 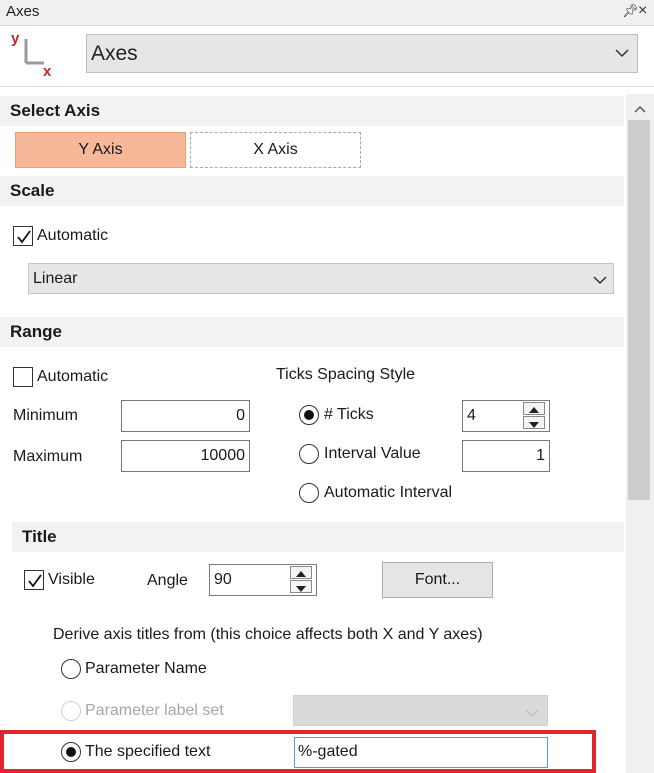 What do you see at coordinates (312, 191) in the screenshot?
I see `section-scale: Scale` at bounding box center [312, 191].